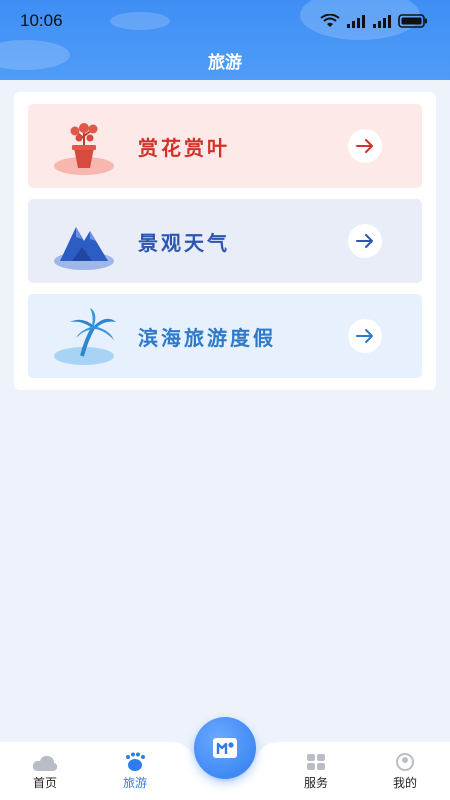  What do you see at coordinates (315, 783) in the screenshot?
I see `nav-service-label: 服务` at bounding box center [315, 783].